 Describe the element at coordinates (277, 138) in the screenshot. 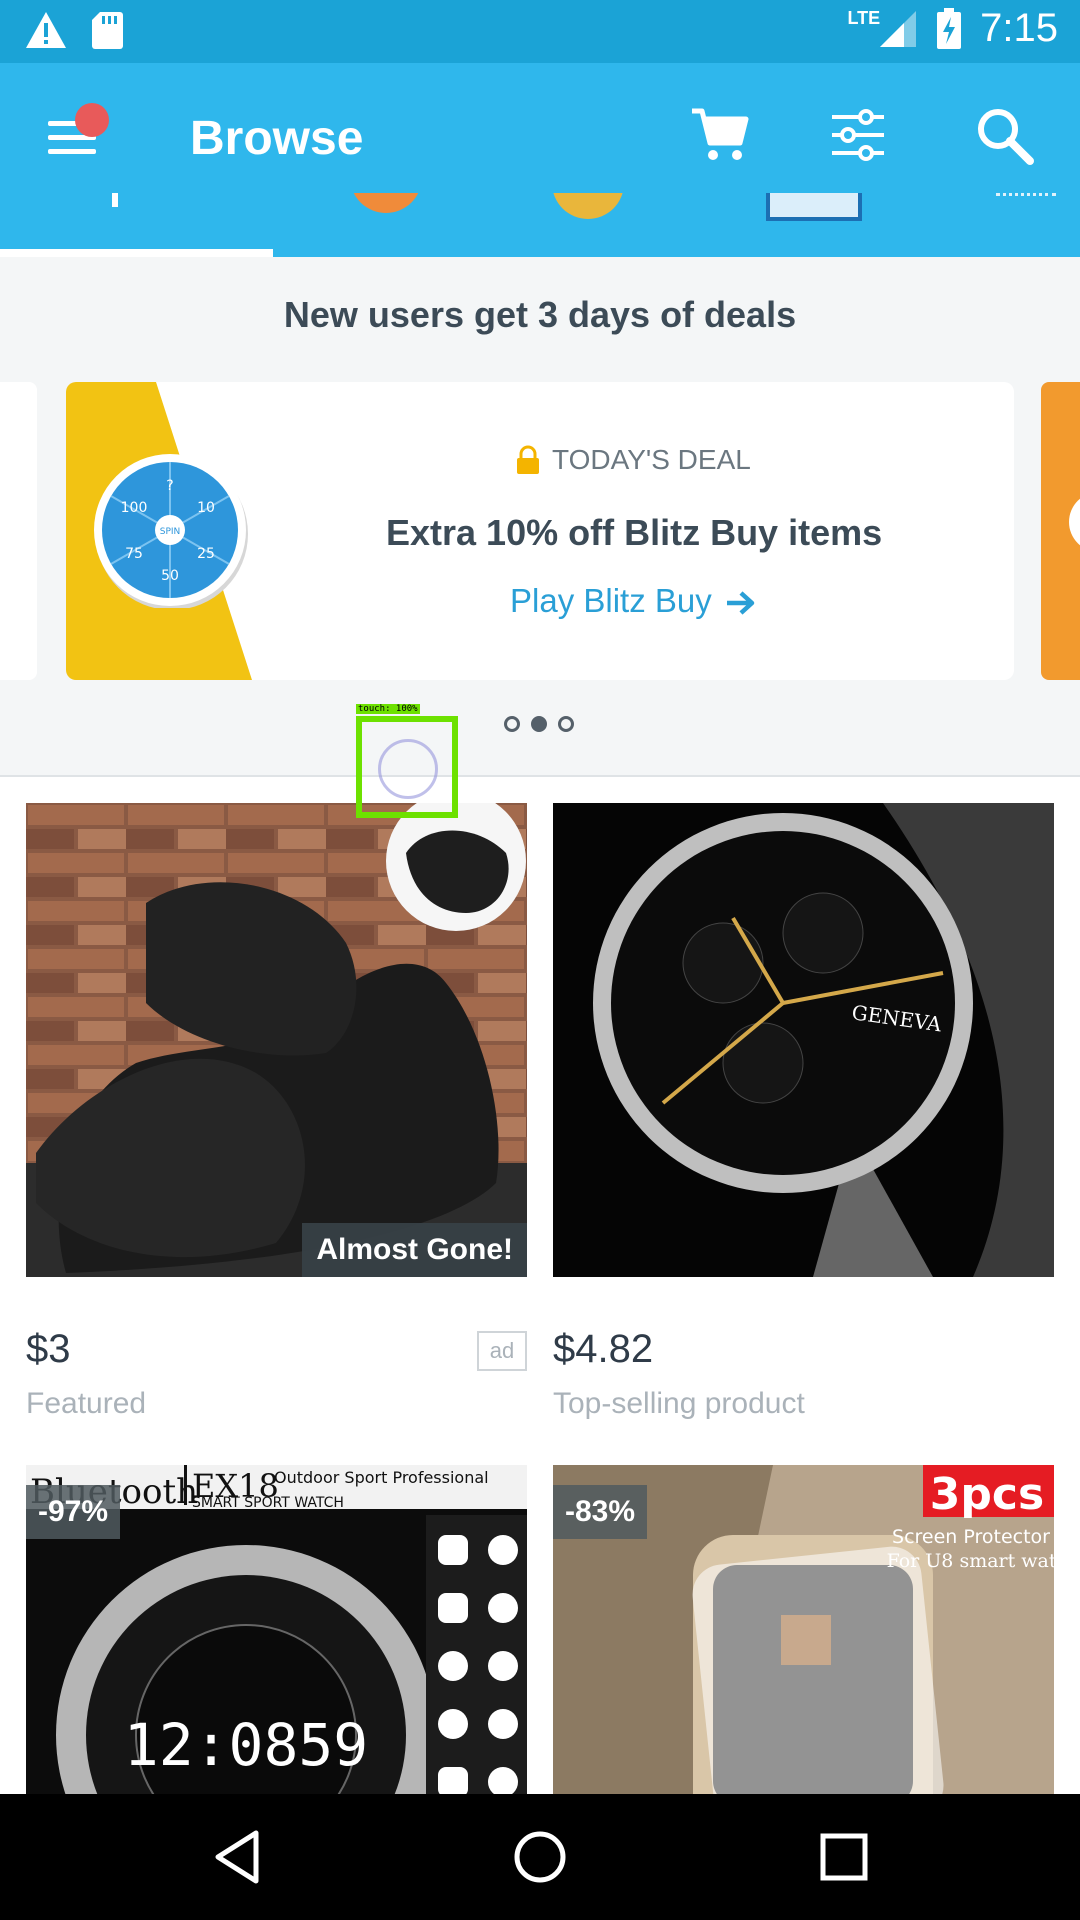

I see `page-title: Browse` at that location.